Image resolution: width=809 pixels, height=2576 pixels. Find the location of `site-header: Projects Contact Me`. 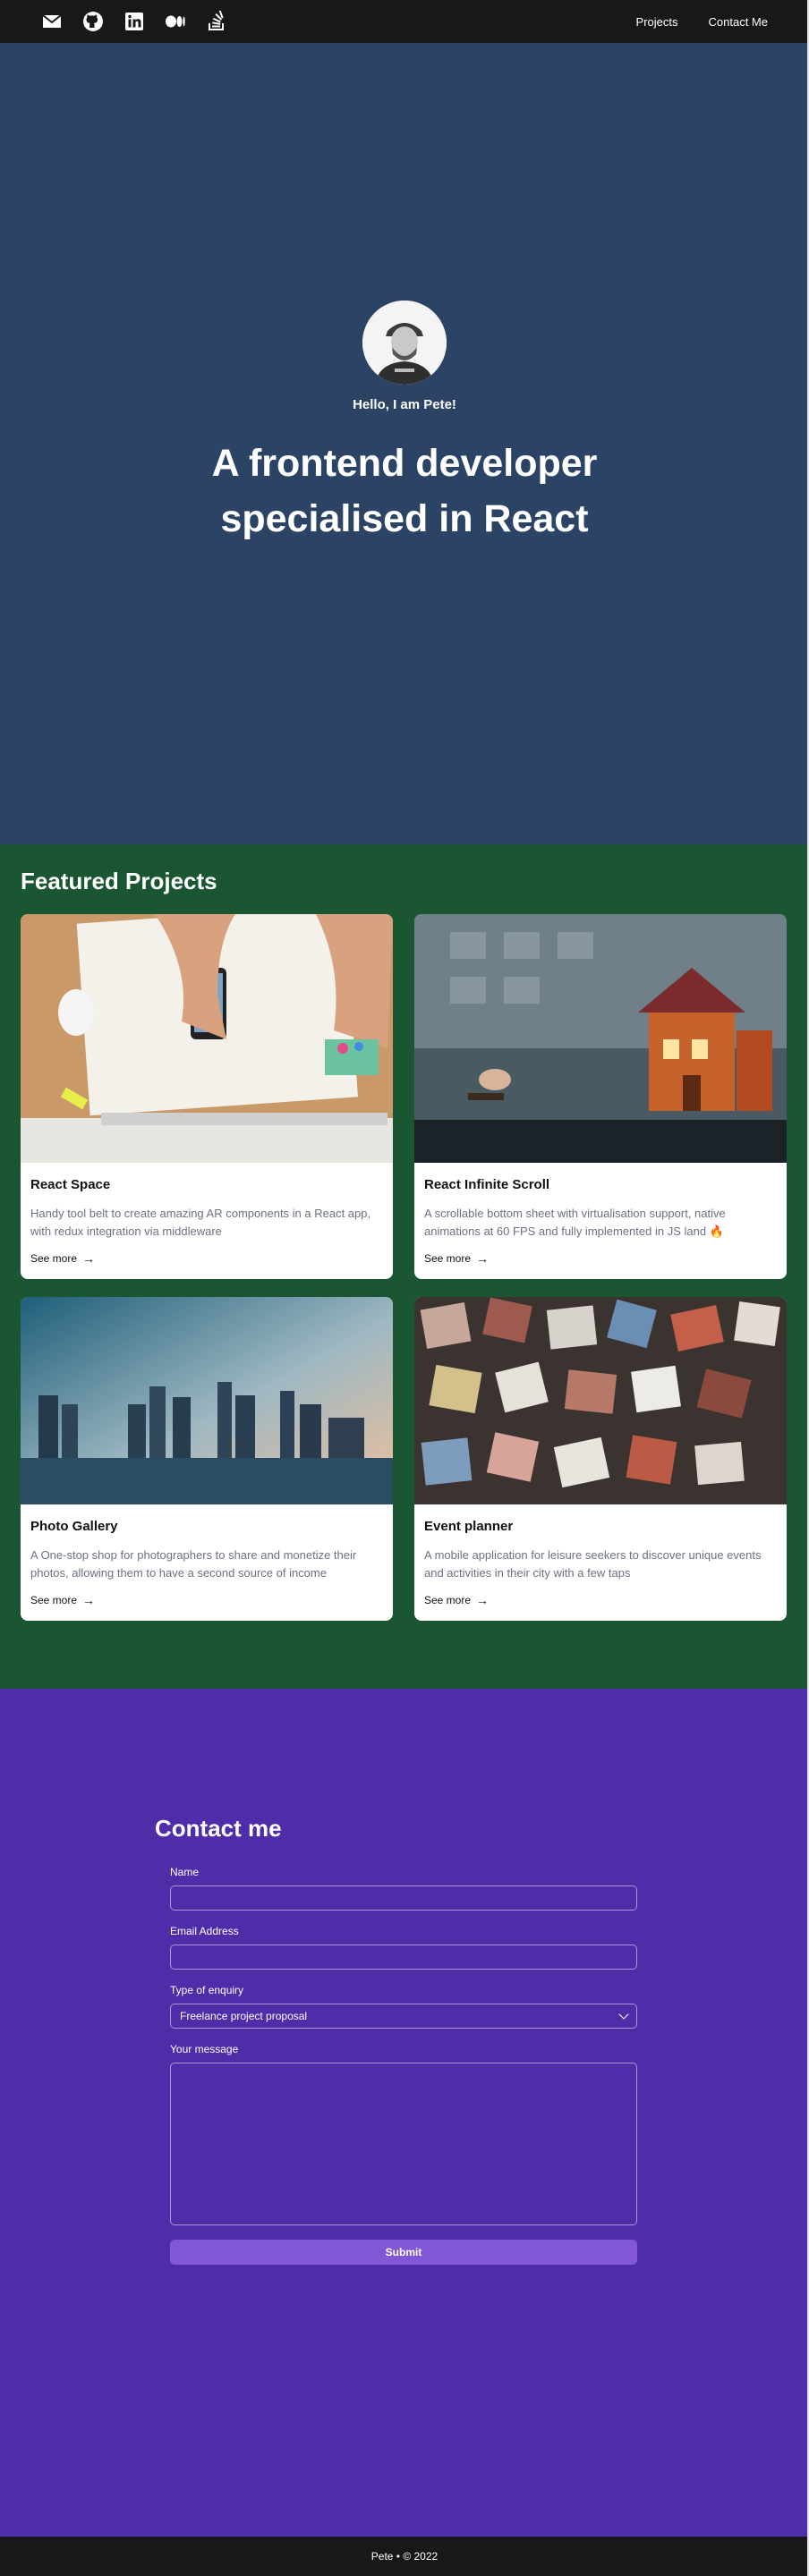

site-header: Projects Contact Me is located at coordinates (404, 21).